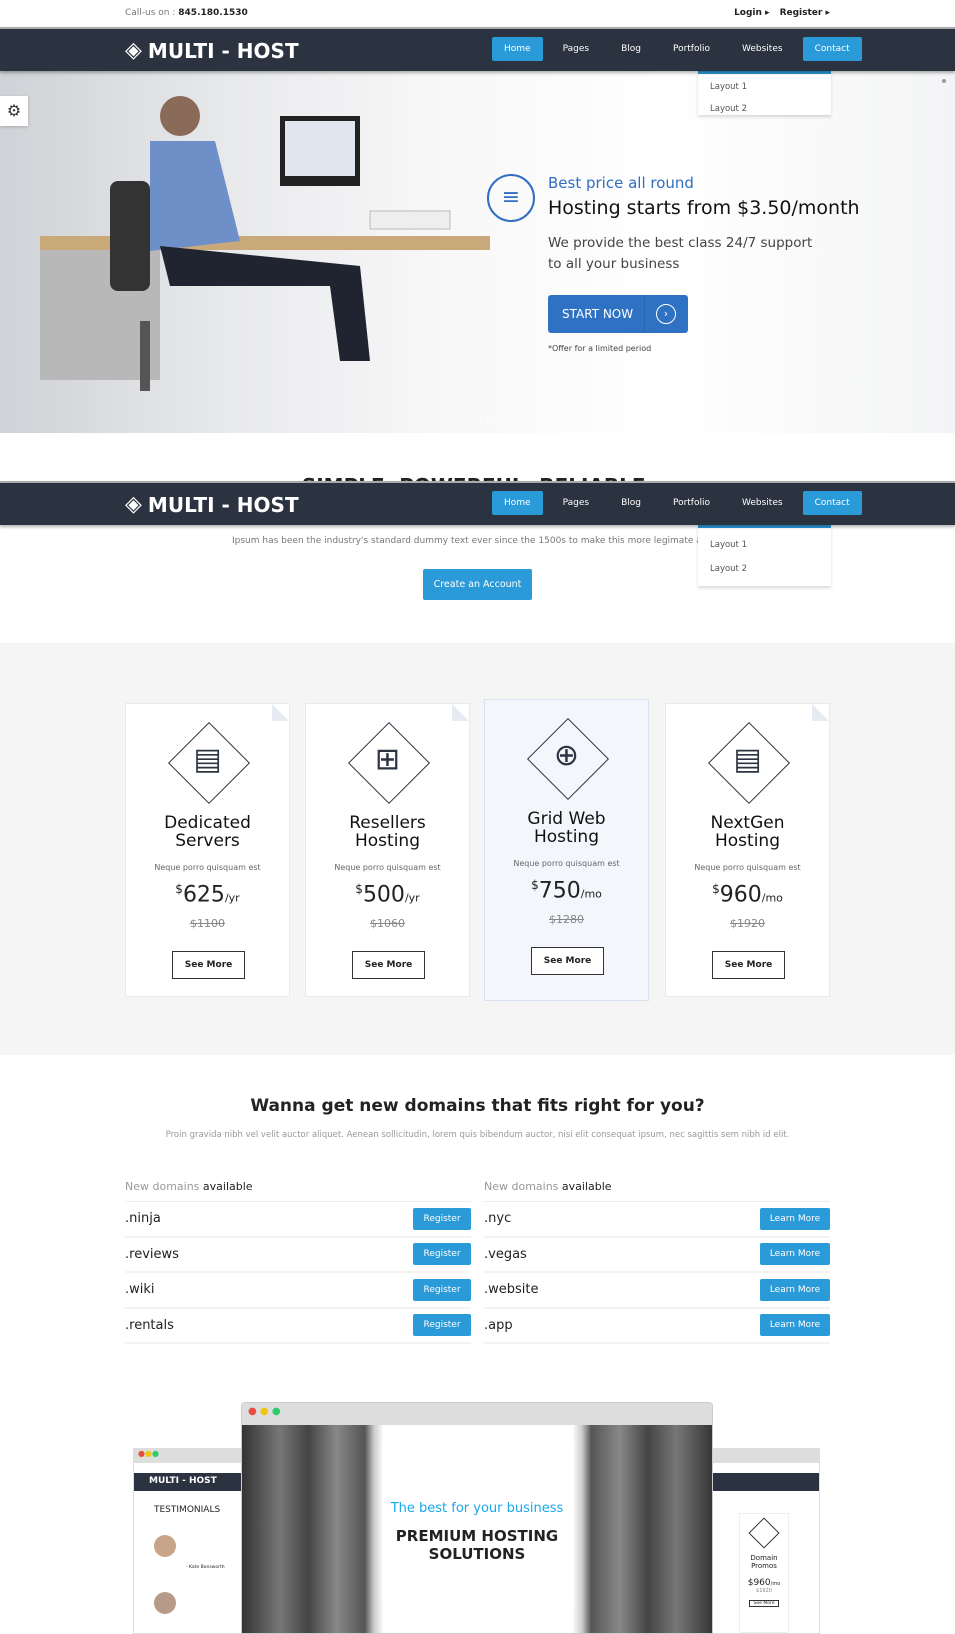 Image resolution: width=955 pixels, height=1634 pixels. I want to click on domain-row: .website Learn More, so click(657, 1291).